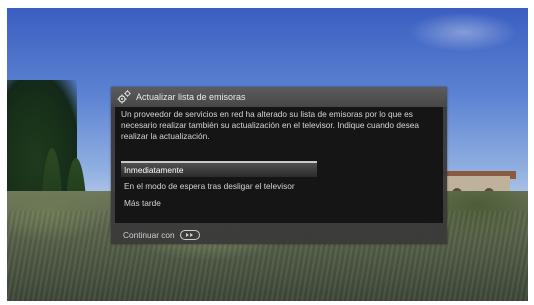  I want to click on option-label: Inmediatamente, so click(154, 170).